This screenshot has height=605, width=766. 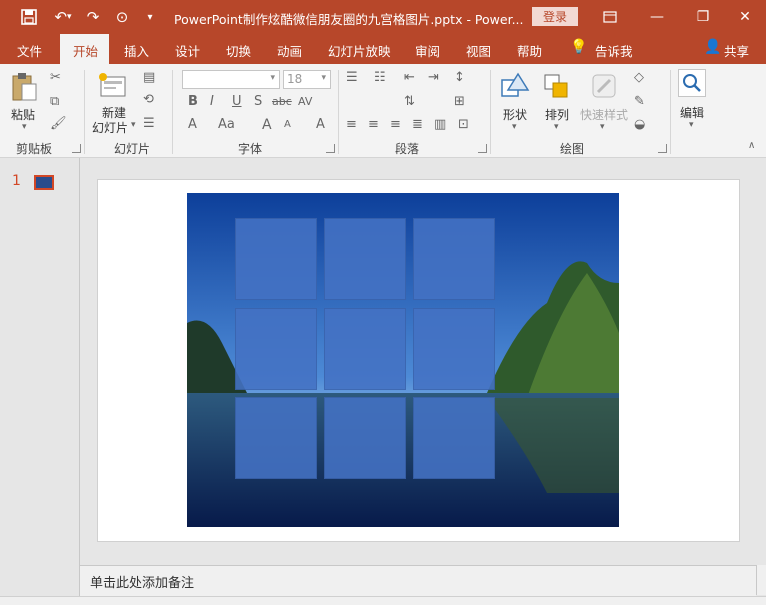 I want to click on present-from-start-icon: ⊙, so click(x=122, y=17).